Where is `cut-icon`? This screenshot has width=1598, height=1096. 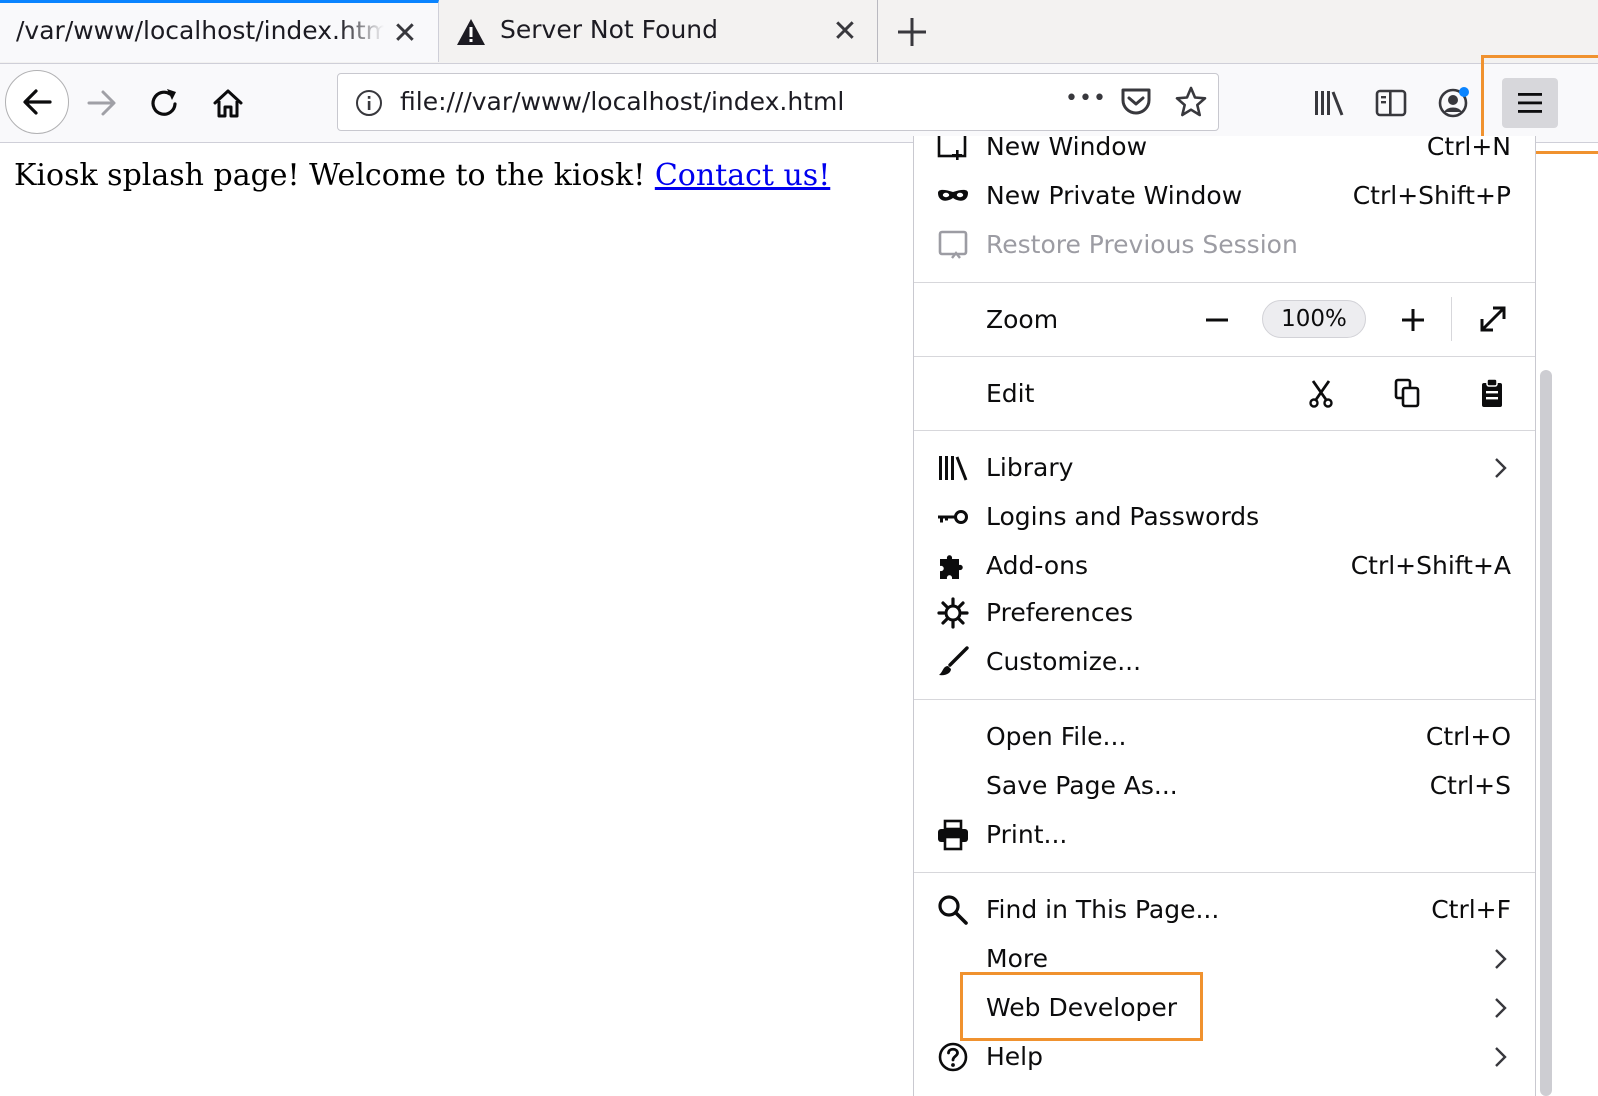 cut-icon is located at coordinates (1321, 393).